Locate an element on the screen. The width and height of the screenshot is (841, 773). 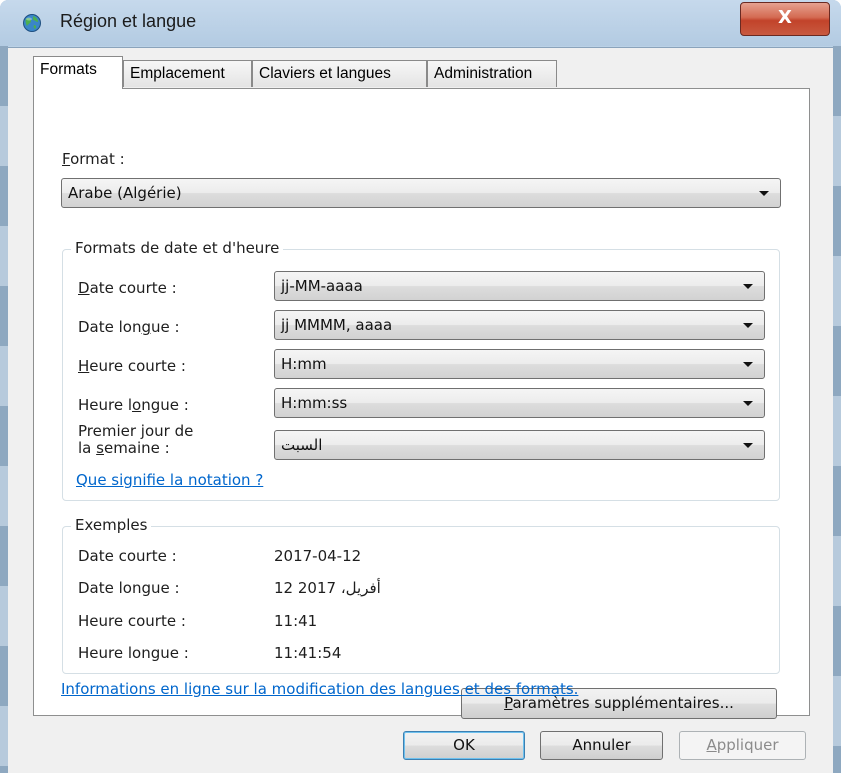
notation-help-link: Que signifie la notation ? is located at coordinates (169, 480).